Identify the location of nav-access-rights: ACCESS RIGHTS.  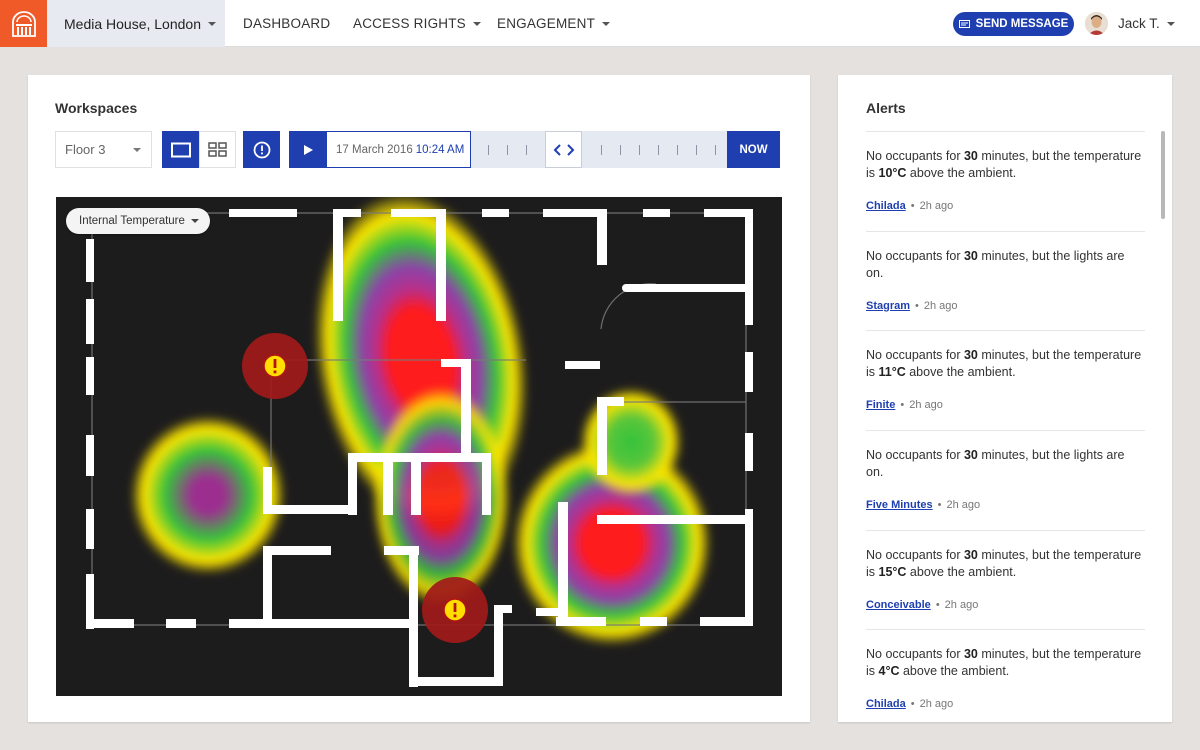
(417, 23).